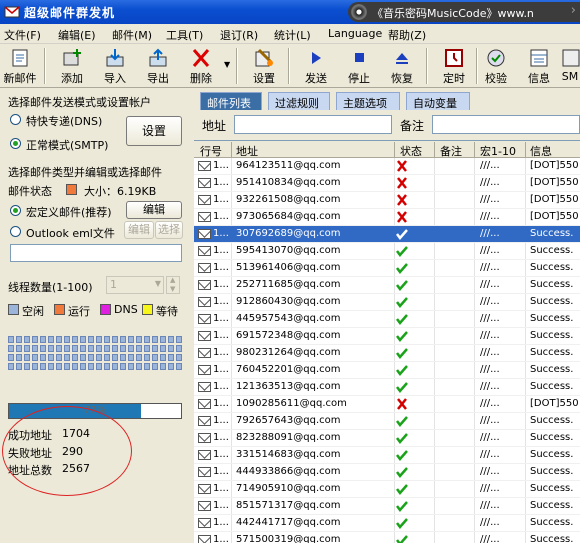  Describe the element at coordinates (387, 370) in the screenshot. I see `table-row: 1... 760452201@qq.com ///... Success.` at that location.